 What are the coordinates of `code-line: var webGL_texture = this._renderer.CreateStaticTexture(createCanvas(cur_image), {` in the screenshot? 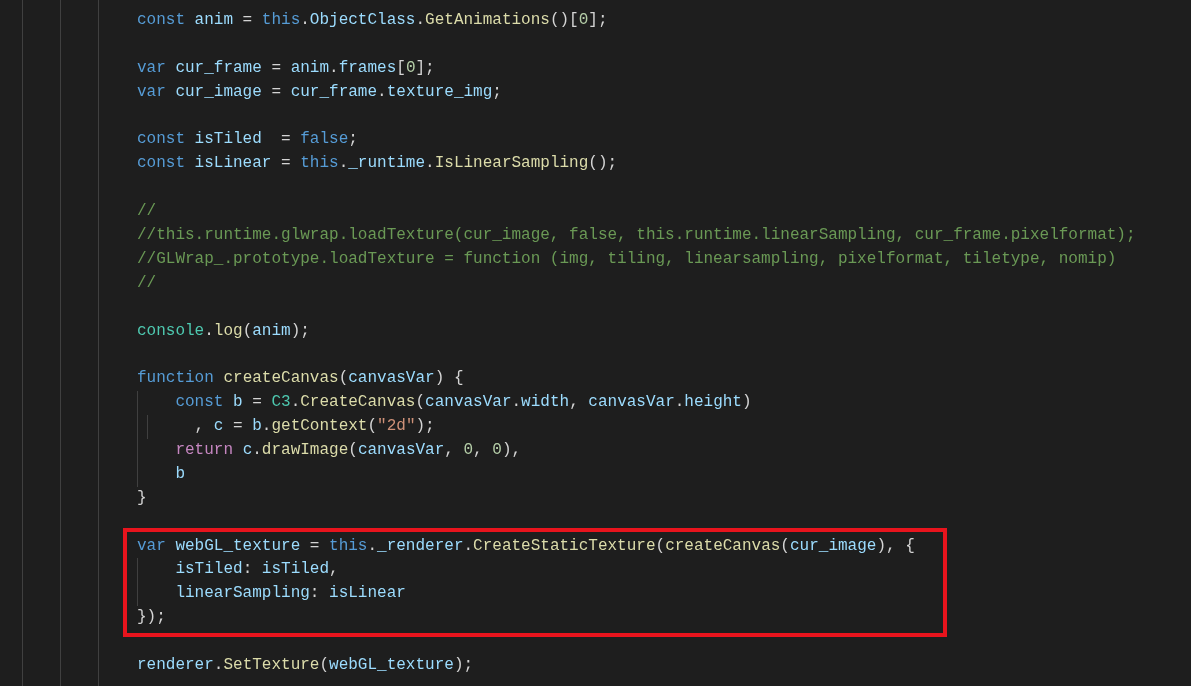 It's located at (526, 546).